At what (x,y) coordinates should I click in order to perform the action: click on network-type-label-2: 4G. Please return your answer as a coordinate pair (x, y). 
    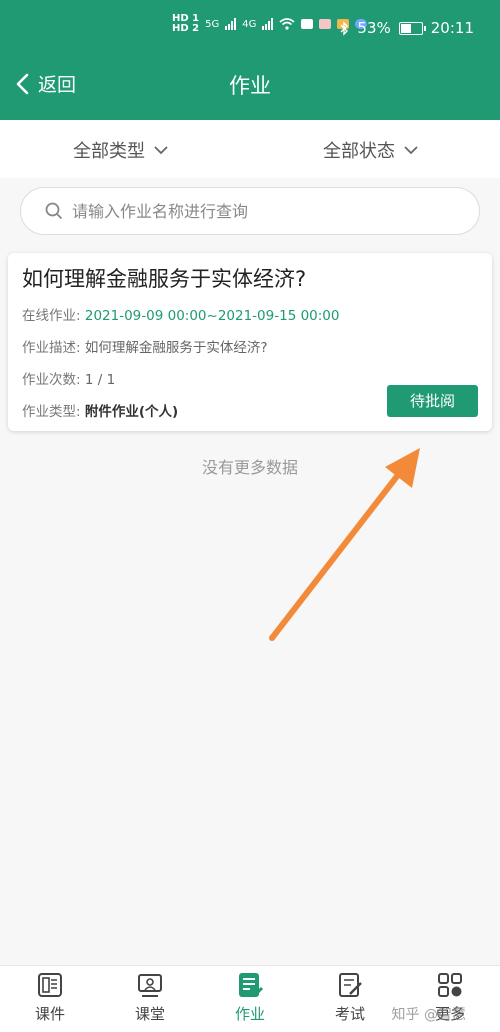
    Looking at the image, I should click on (249, 24).